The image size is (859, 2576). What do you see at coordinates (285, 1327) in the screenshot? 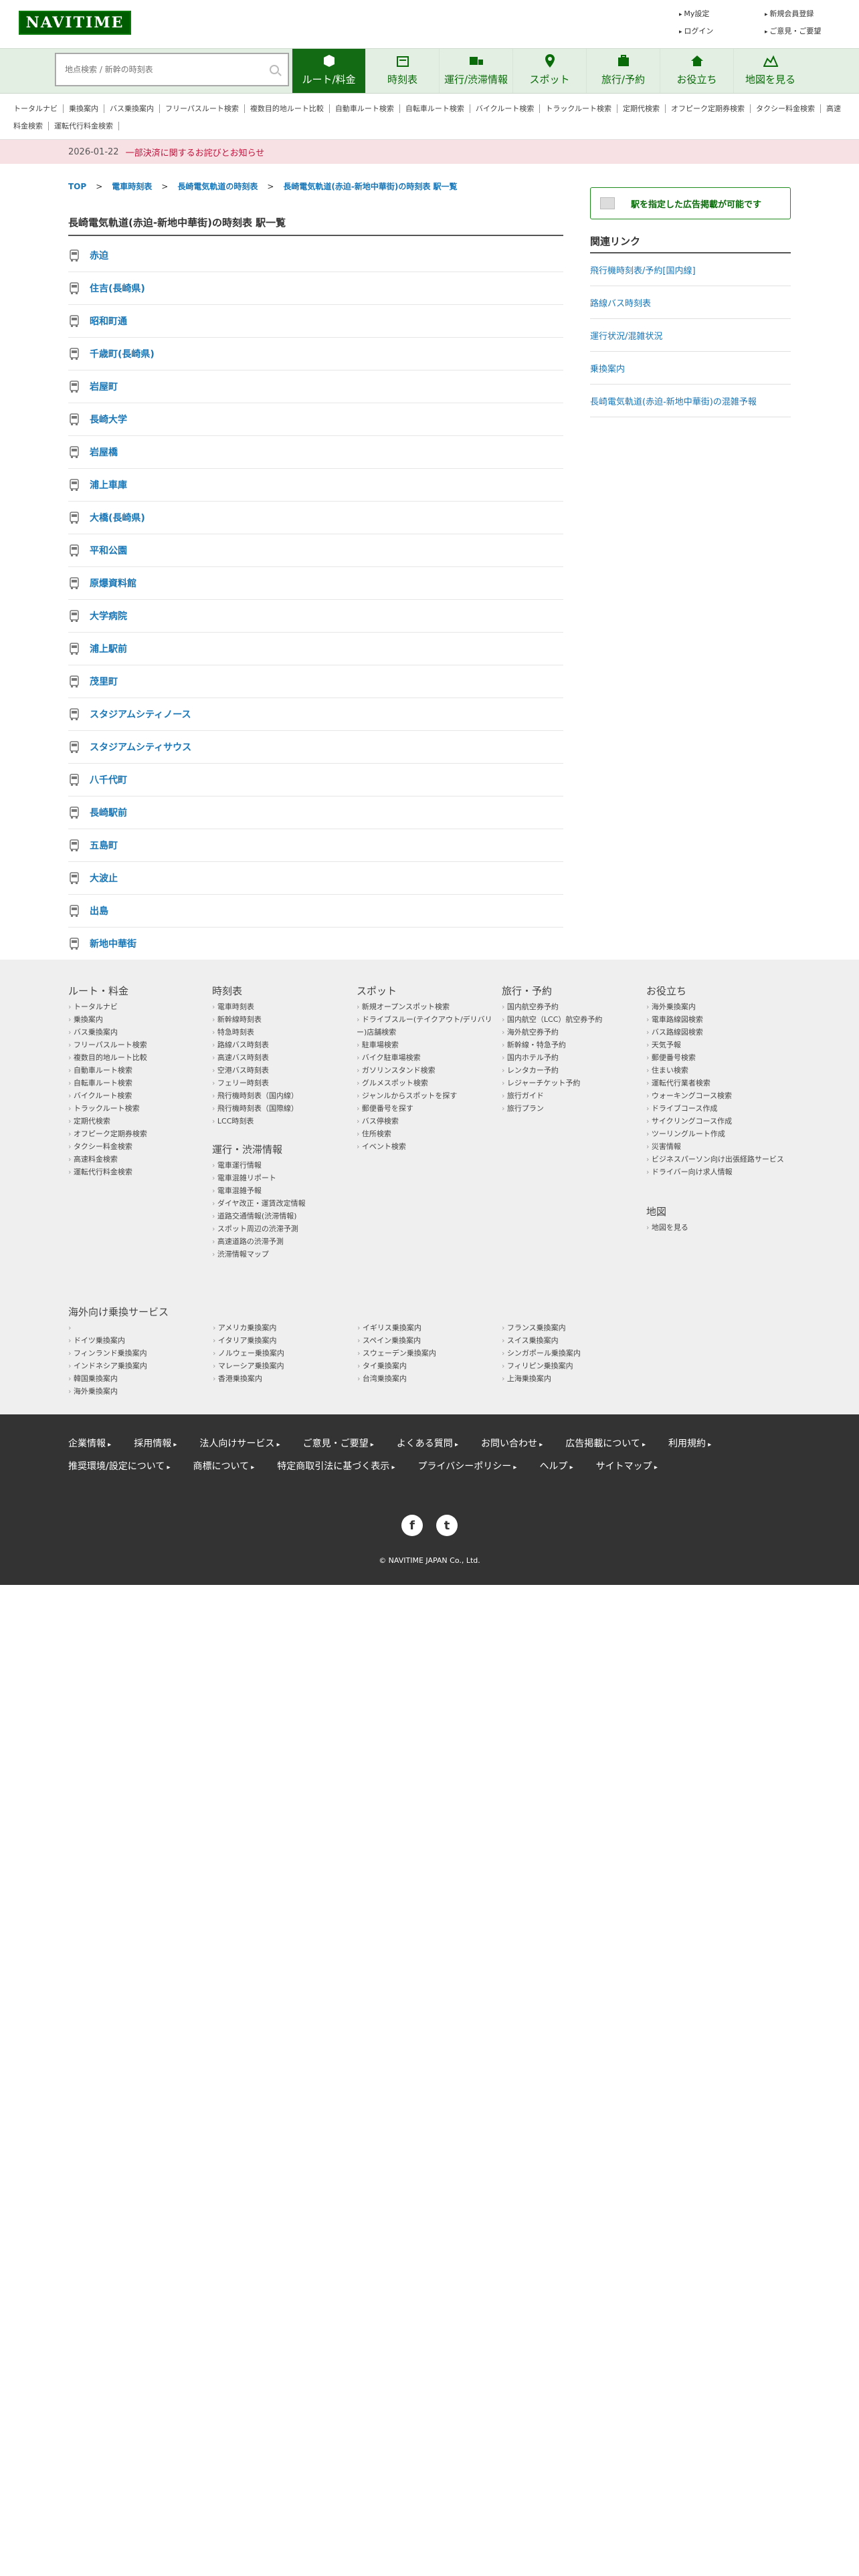
I see `footer-link: アメリカ乗換案内` at bounding box center [285, 1327].